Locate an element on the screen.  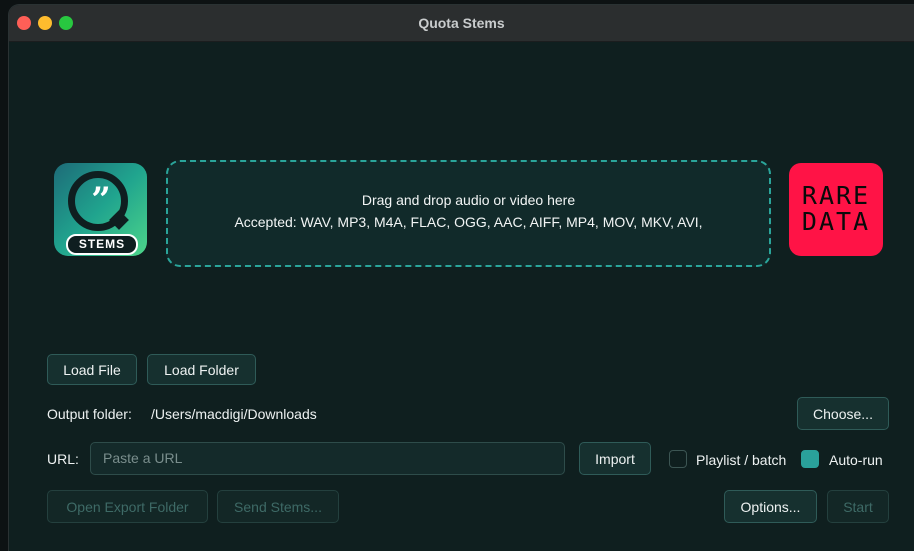
start-button: Start is located at coordinates (858, 506).